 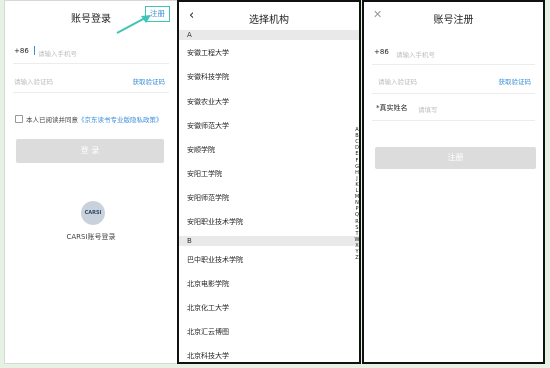 What do you see at coordinates (356, 258) in the screenshot?
I see `index-letter: Z` at bounding box center [356, 258].